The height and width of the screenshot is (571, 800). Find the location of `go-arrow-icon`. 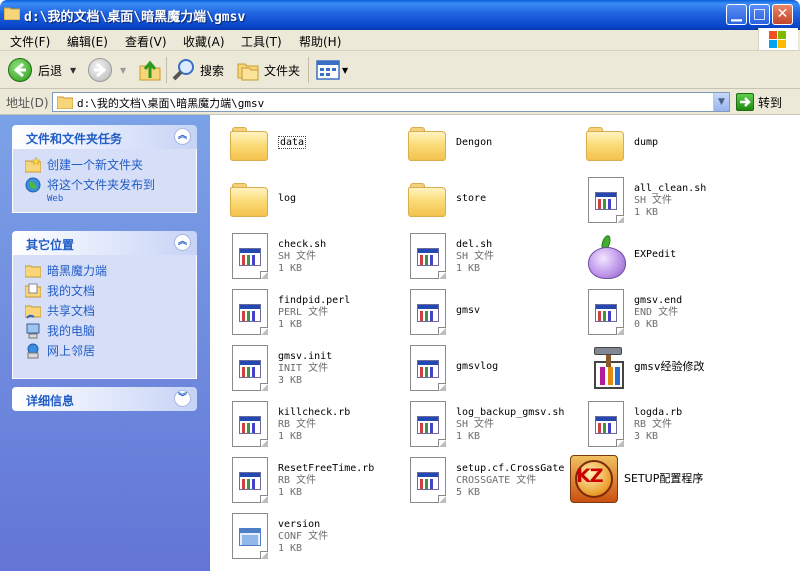

go-arrow-icon is located at coordinates (745, 102).